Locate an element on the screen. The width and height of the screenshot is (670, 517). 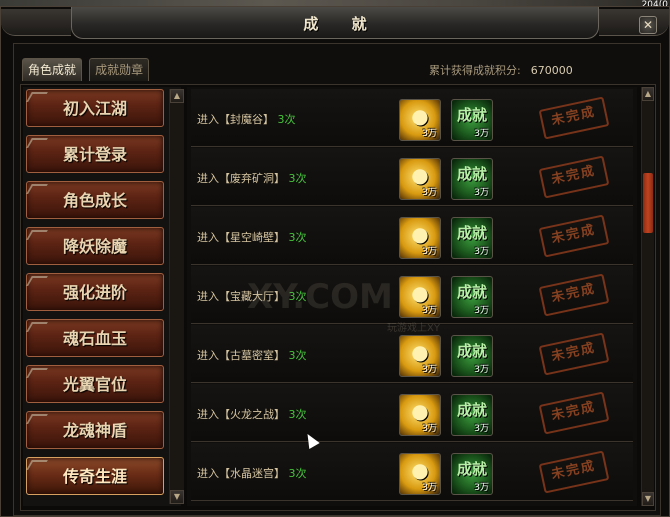
achievement-description: 进入【废弃矿洞】 3次 is located at coordinates (252, 178).